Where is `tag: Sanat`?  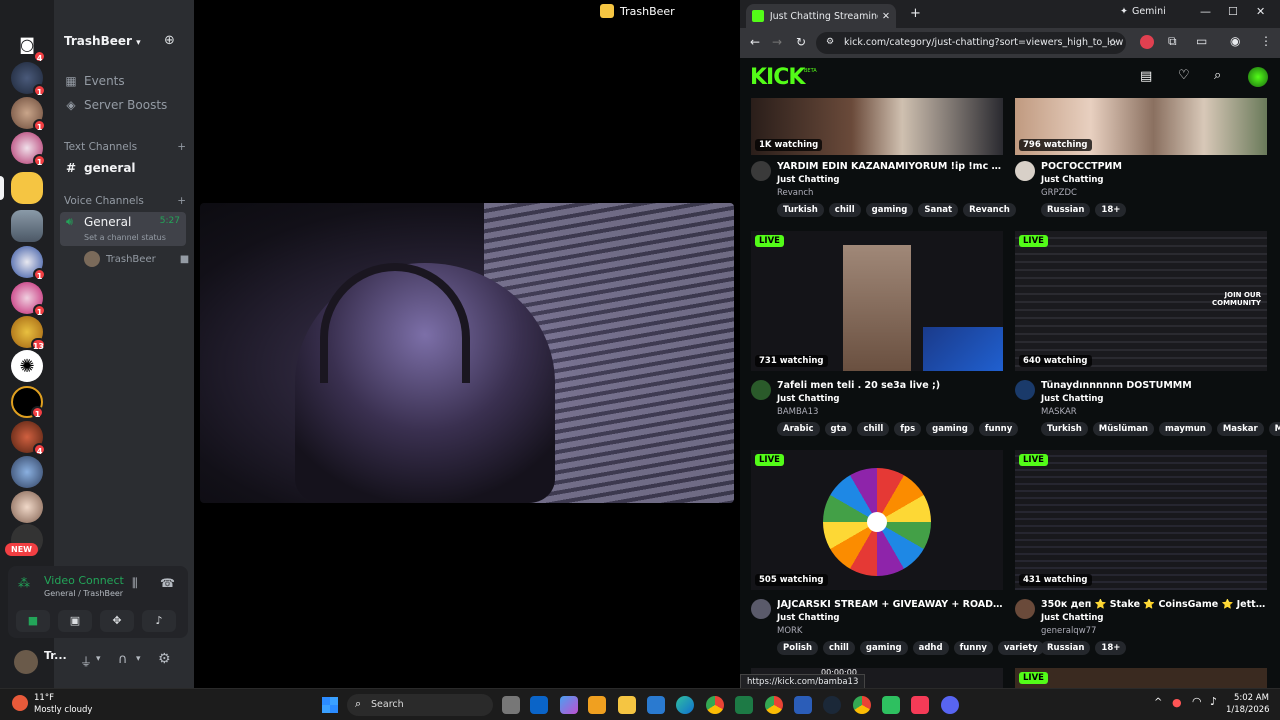
tag: Sanat is located at coordinates (938, 210).